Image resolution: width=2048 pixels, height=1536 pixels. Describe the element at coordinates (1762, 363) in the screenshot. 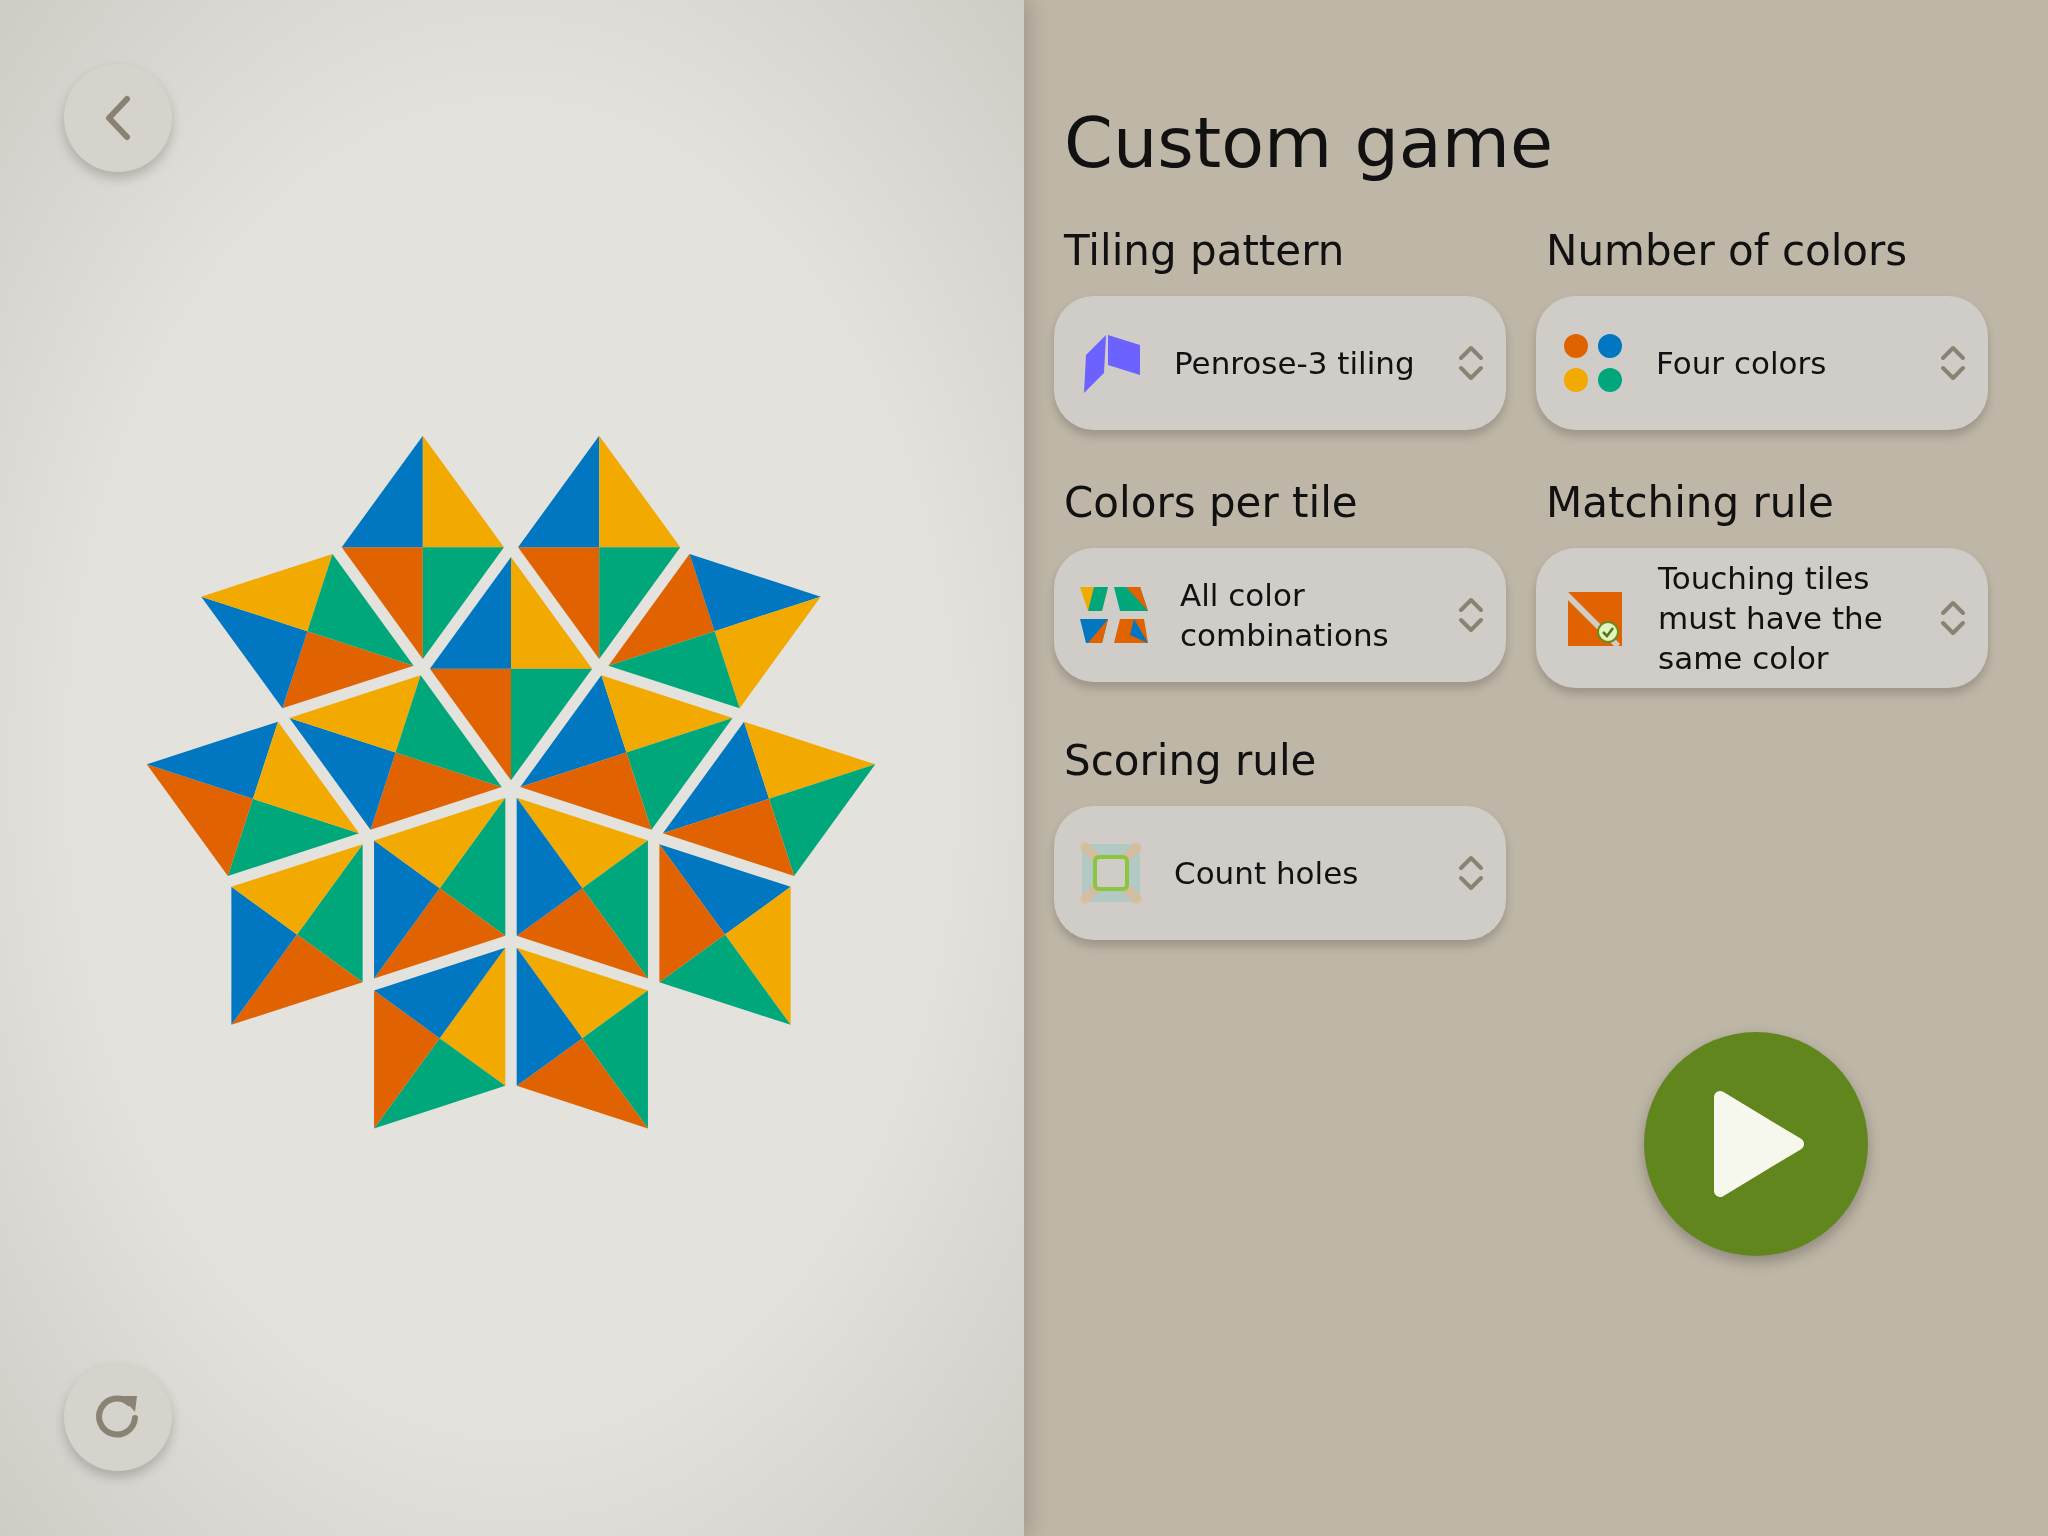

I see `setting-dropdown: Four colors` at that location.